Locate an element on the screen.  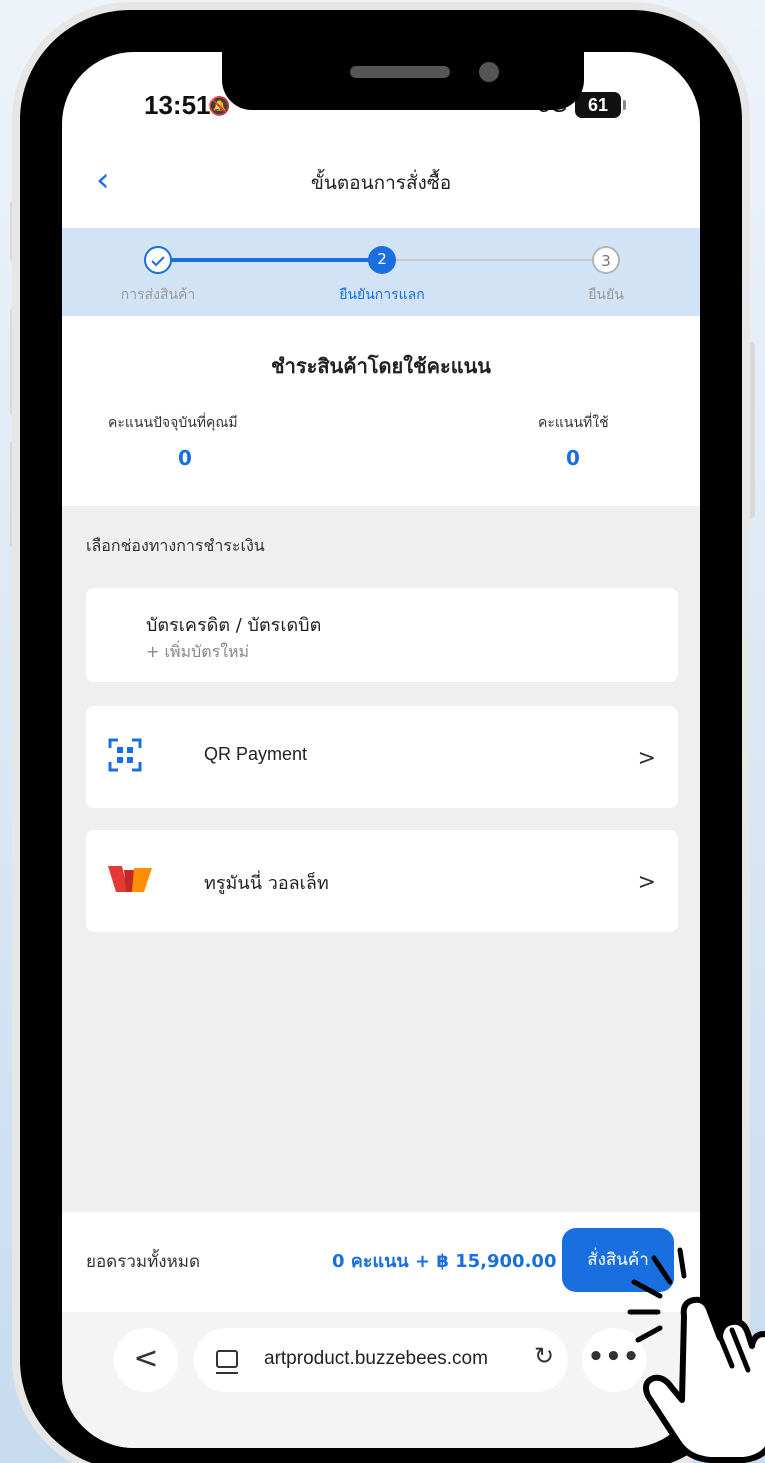
page-title: ขั้นตอนการสั่งซื้อ is located at coordinates (381, 183).